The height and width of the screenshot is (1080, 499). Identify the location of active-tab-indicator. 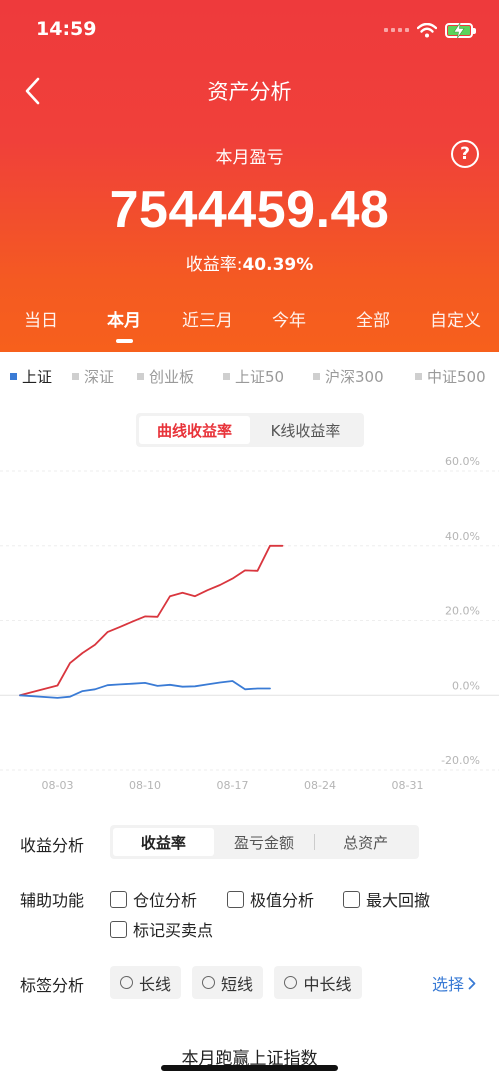
(124, 341).